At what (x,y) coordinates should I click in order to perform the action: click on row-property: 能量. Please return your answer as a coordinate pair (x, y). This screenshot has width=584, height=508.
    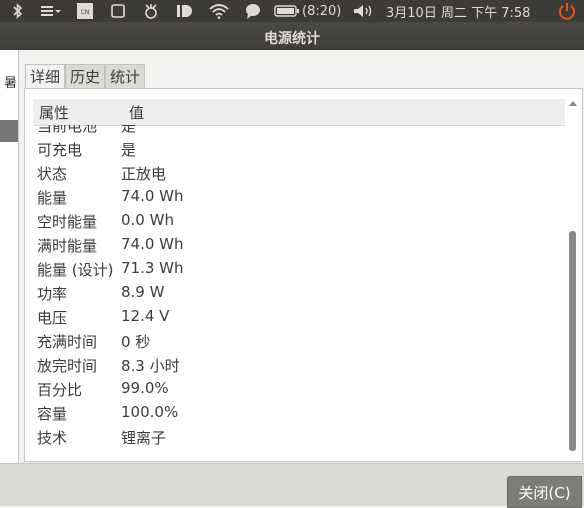
    Looking at the image, I should click on (52, 198).